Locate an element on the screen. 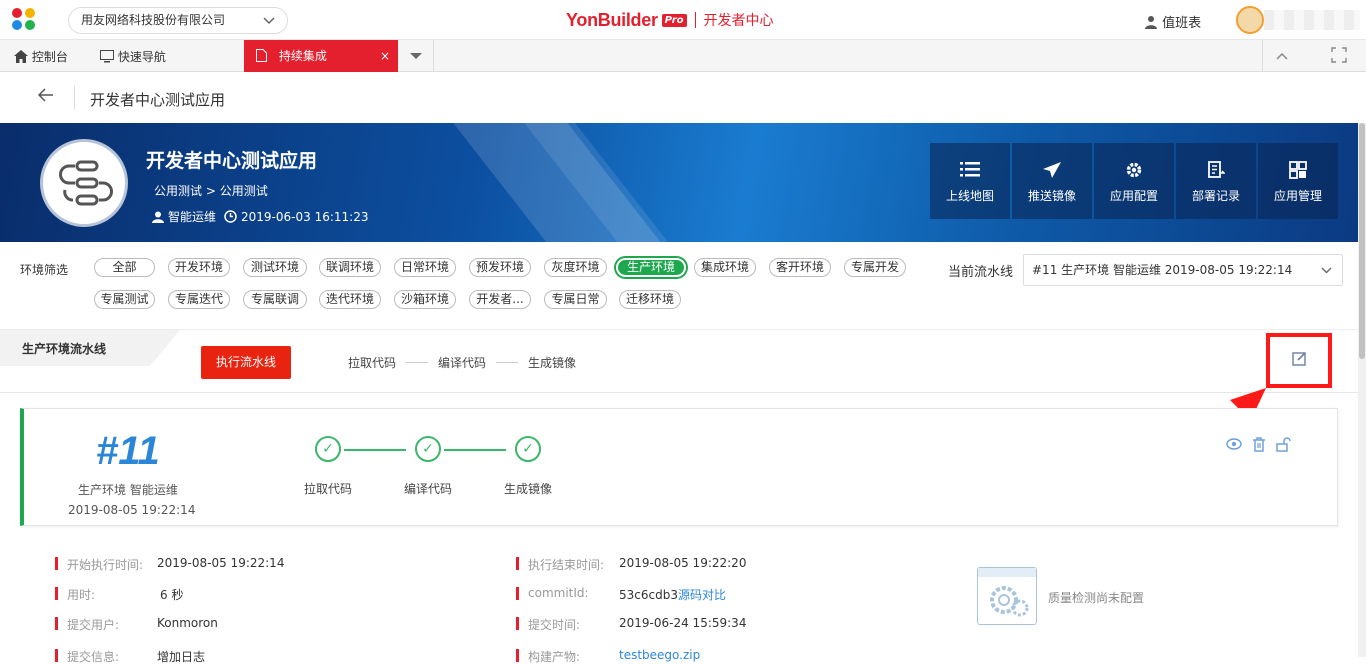 The height and width of the screenshot is (665, 1366). env-pill: 预发环境 is located at coordinates (500, 267).